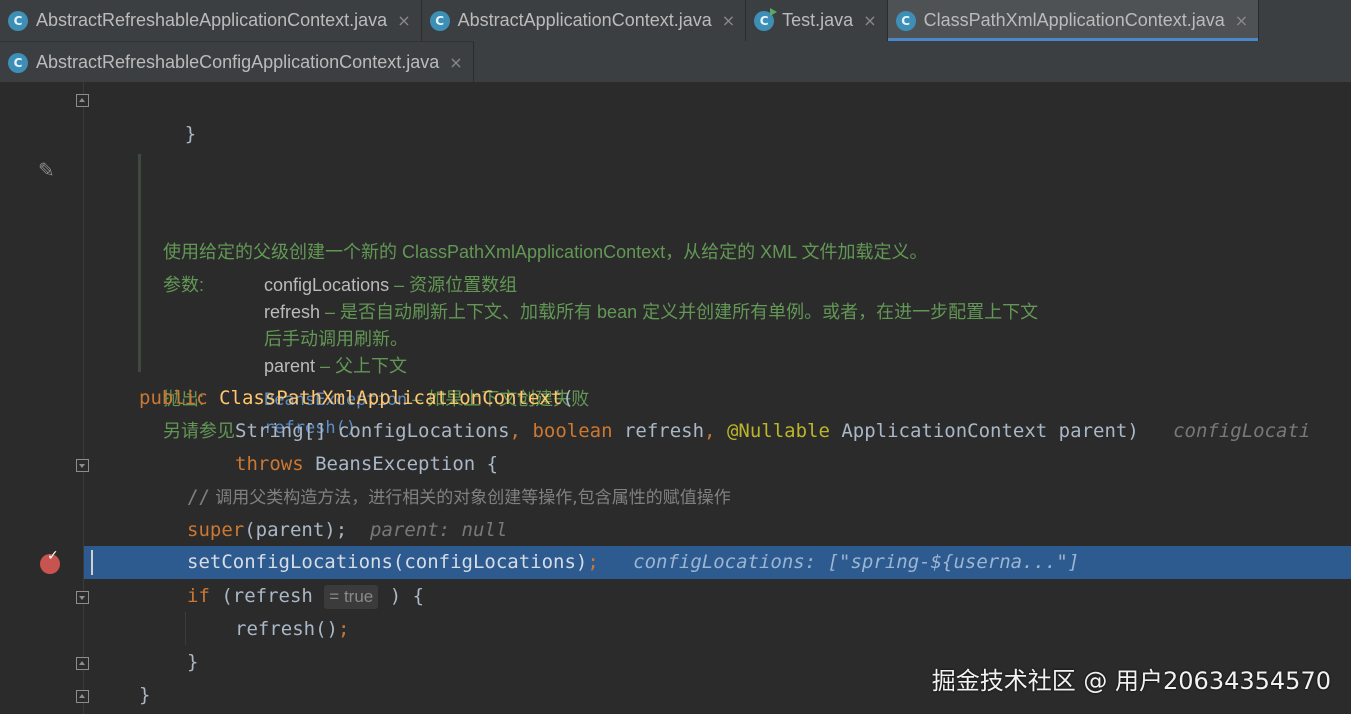 Image resolution: width=1351 pixels, height=714 pixels. Describe the element at coordinates (361, 366) in the screenshot. I see `param-desc: – 父上下文` at that location.